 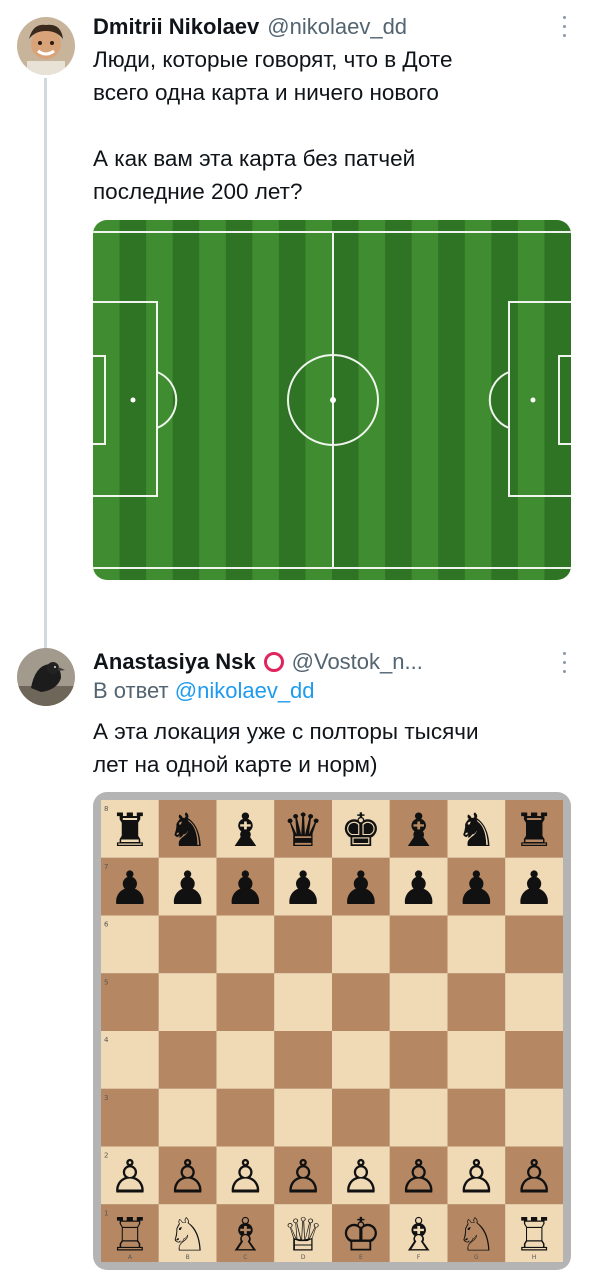 I want to click on file-label: C, so click(x=245, y=1257).